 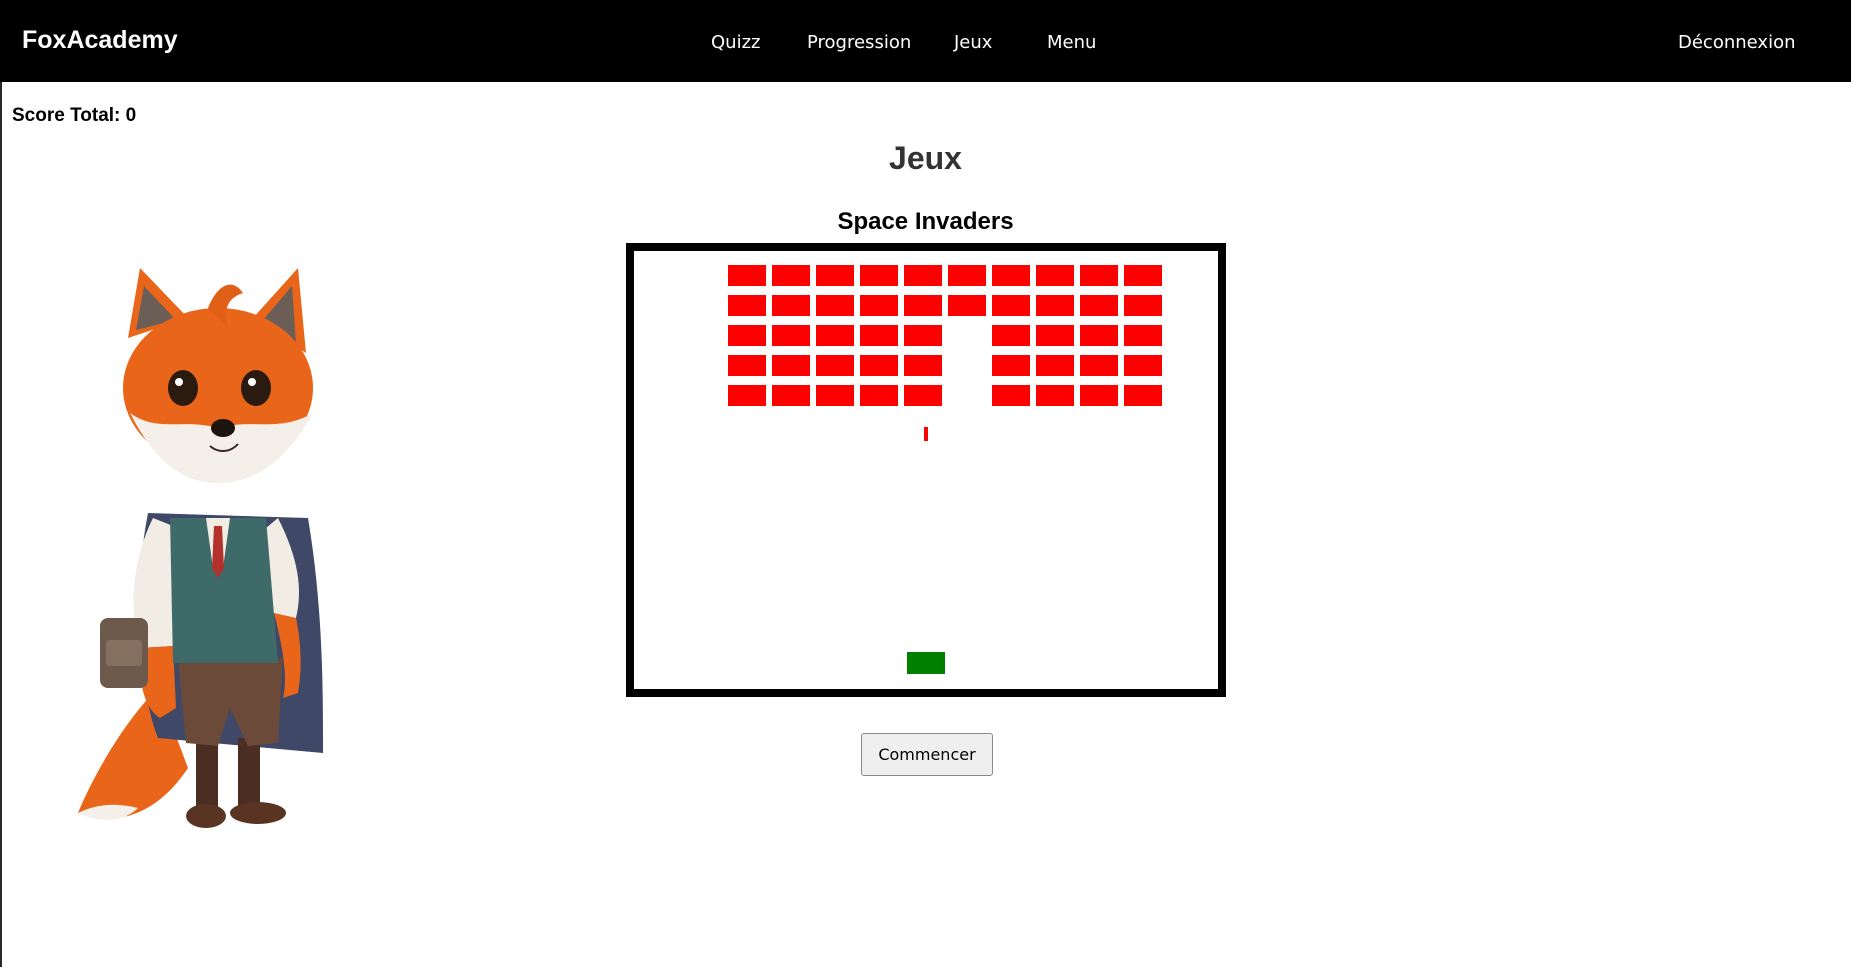 What do you see at coordinates (927, 754) in the screenshot?
I see `start-button: Commencer` at bounding box center [927, 754].